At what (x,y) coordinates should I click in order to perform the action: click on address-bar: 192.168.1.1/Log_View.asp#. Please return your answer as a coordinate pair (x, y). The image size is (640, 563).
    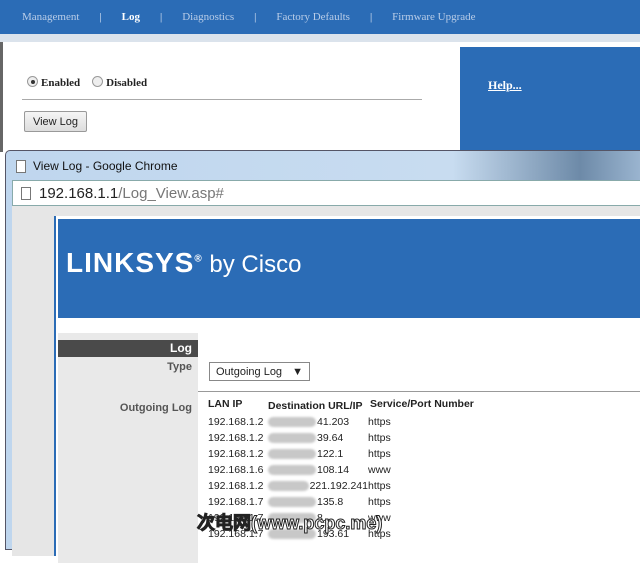
    Looking at the image, I should click on (326, 193).